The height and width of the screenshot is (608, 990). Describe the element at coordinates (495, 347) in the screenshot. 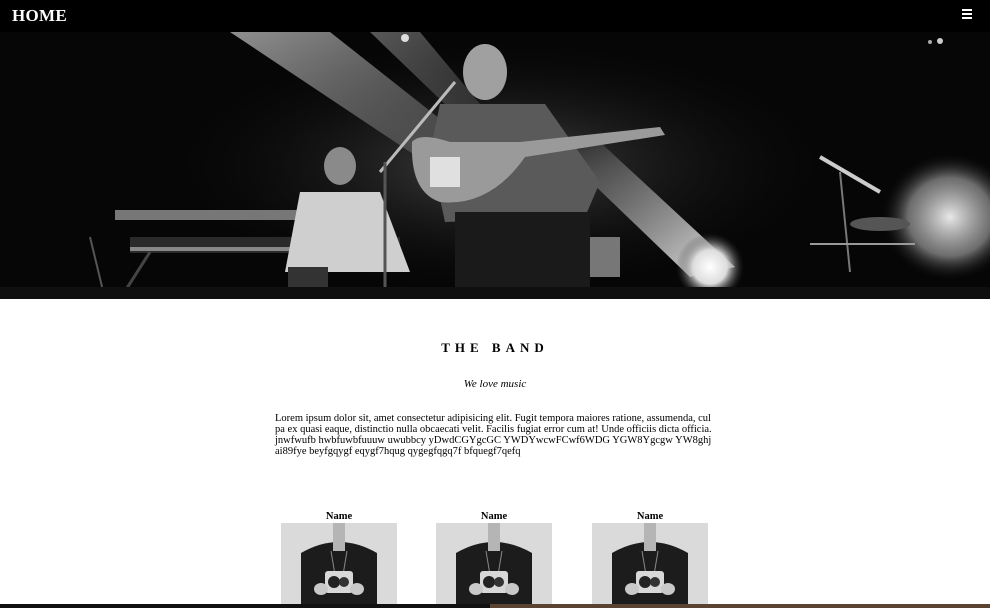

I see `band-section-title: THE BAND` at that location.